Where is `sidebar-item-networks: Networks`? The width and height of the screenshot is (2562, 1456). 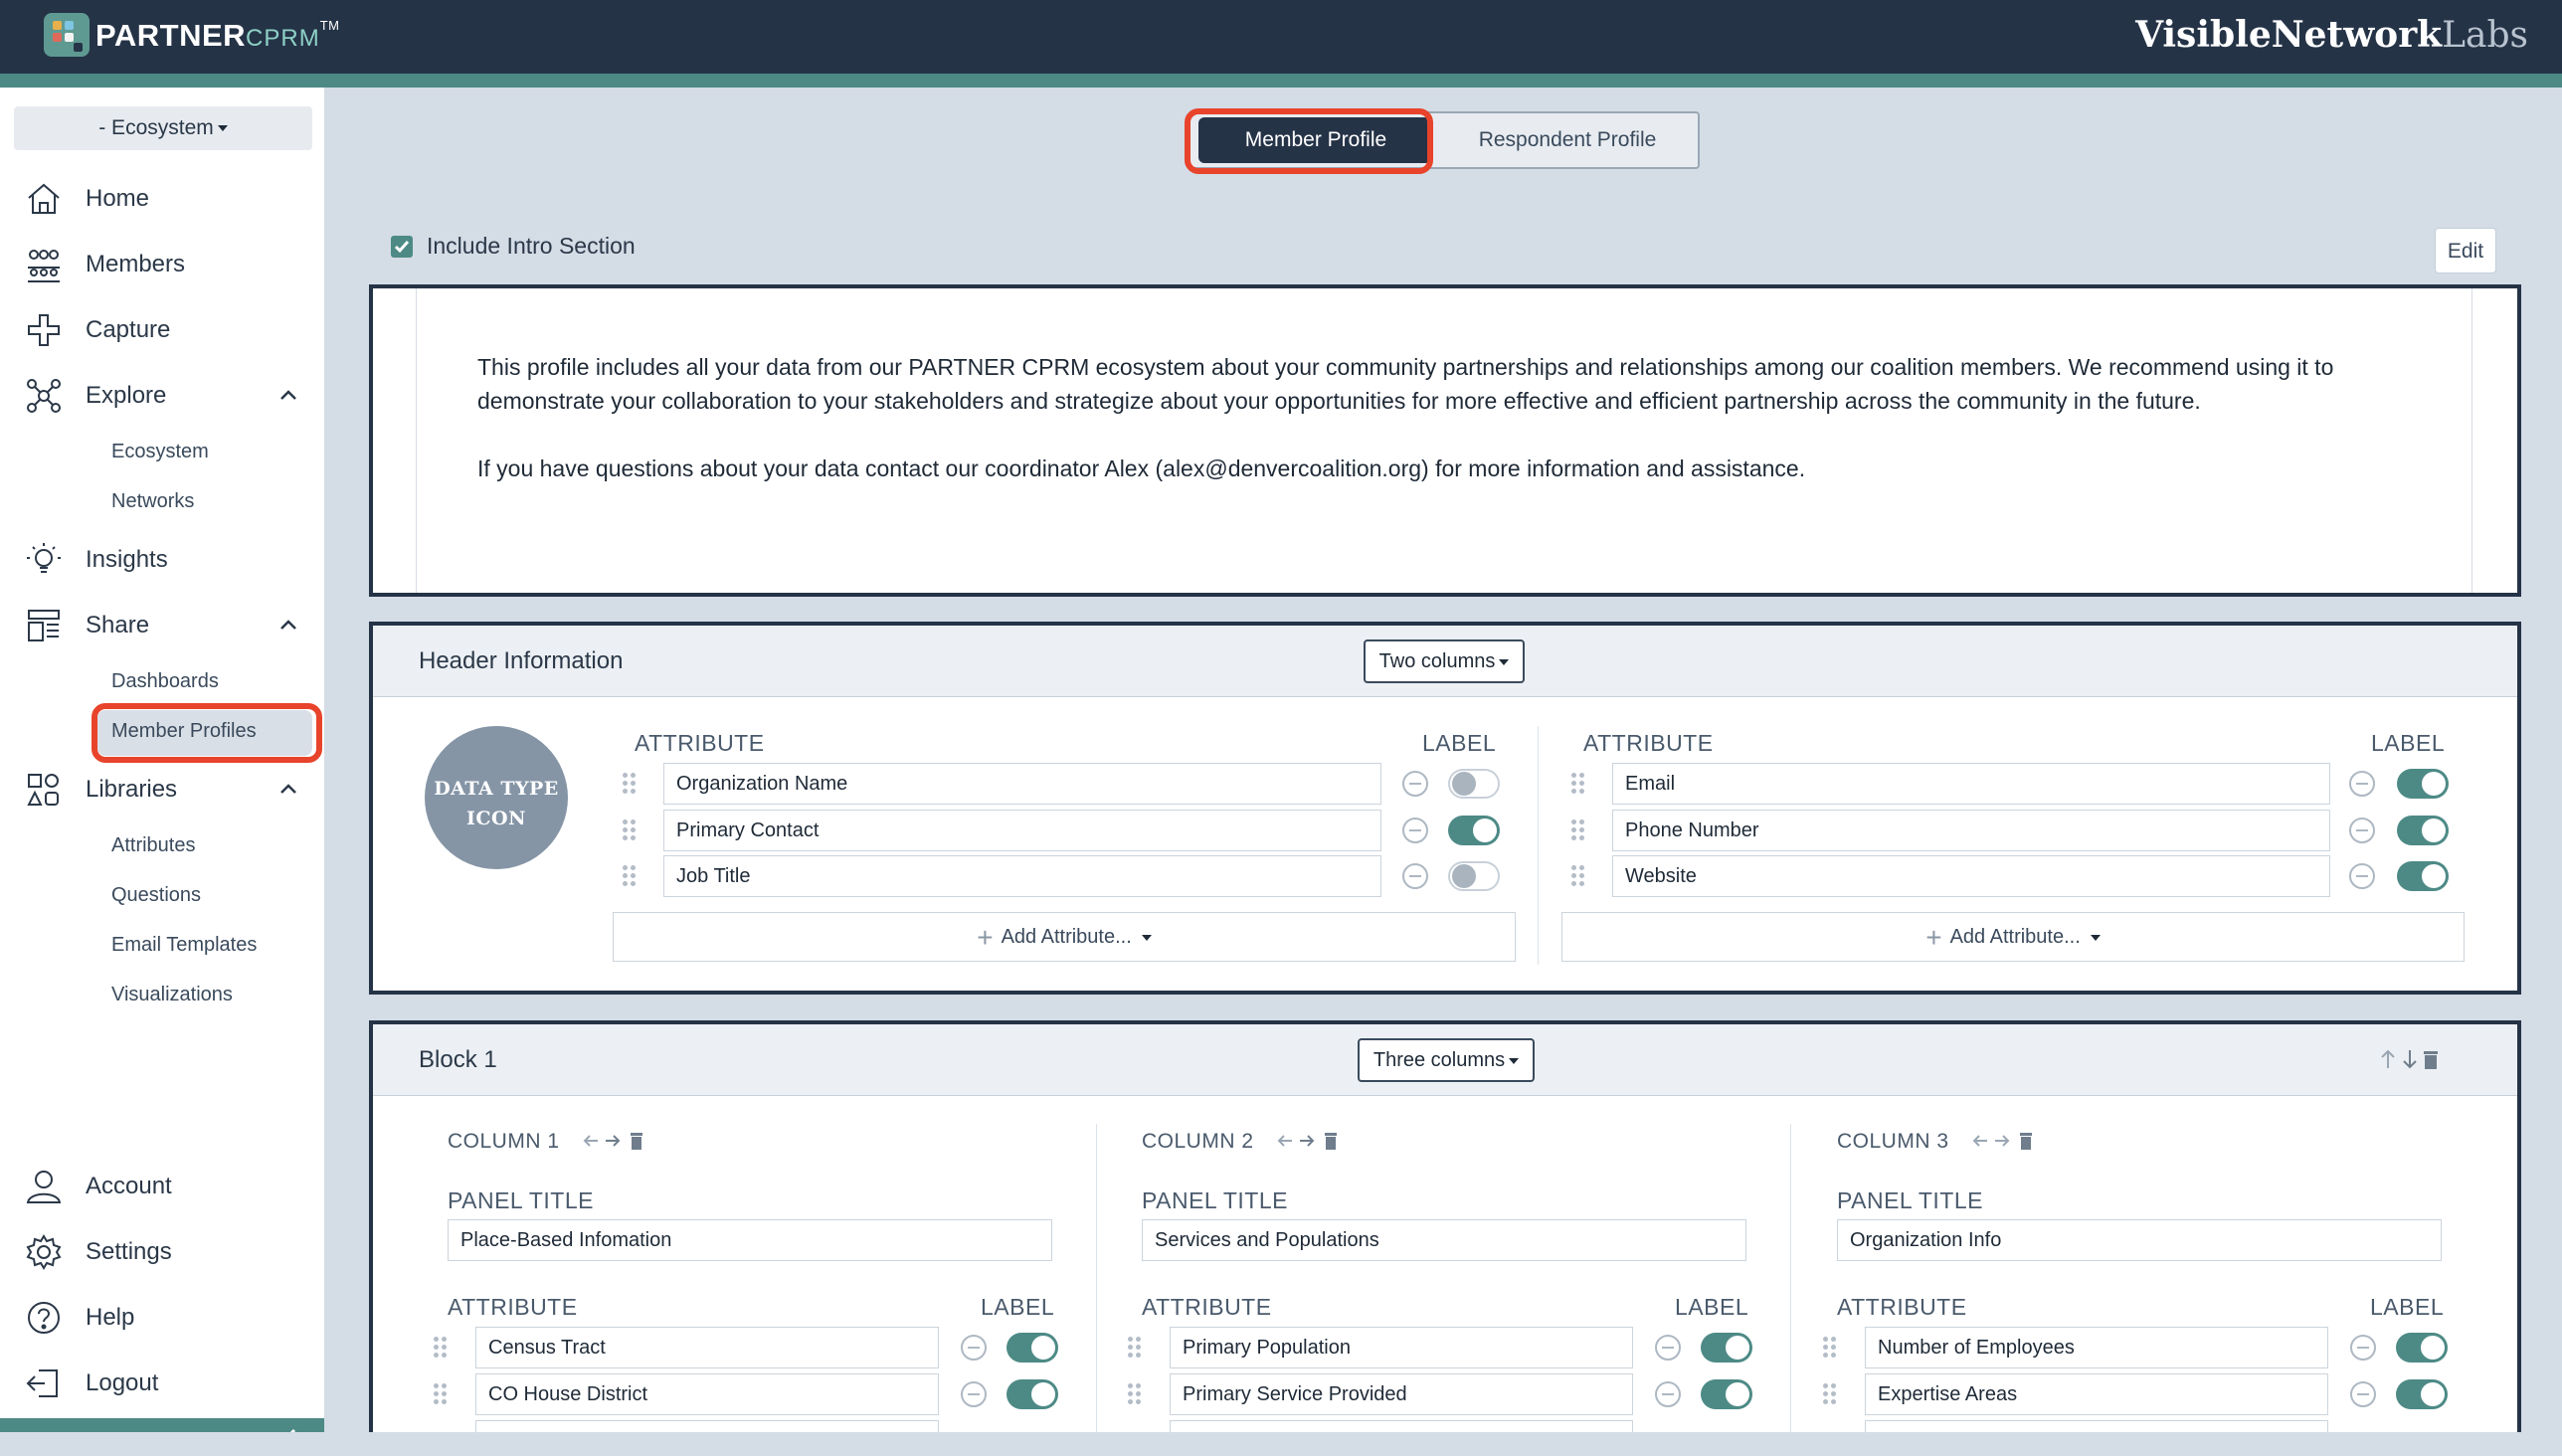 sidebar-item-networks: Networks is located at coordinates (152, 501).